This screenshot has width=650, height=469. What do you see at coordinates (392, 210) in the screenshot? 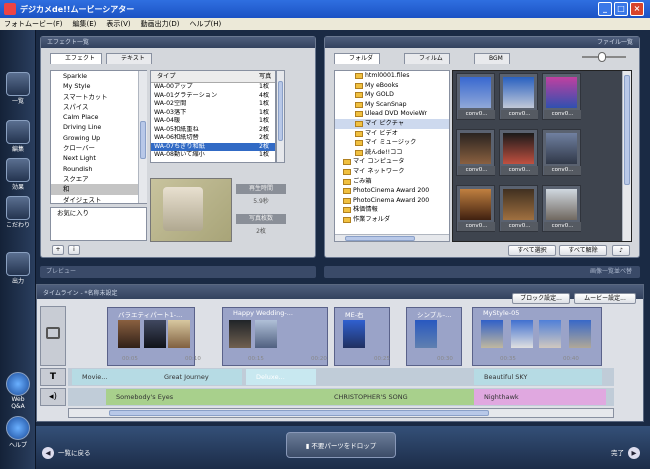
I see `tree-item: 株価情報` at bounding box center [392, 210].